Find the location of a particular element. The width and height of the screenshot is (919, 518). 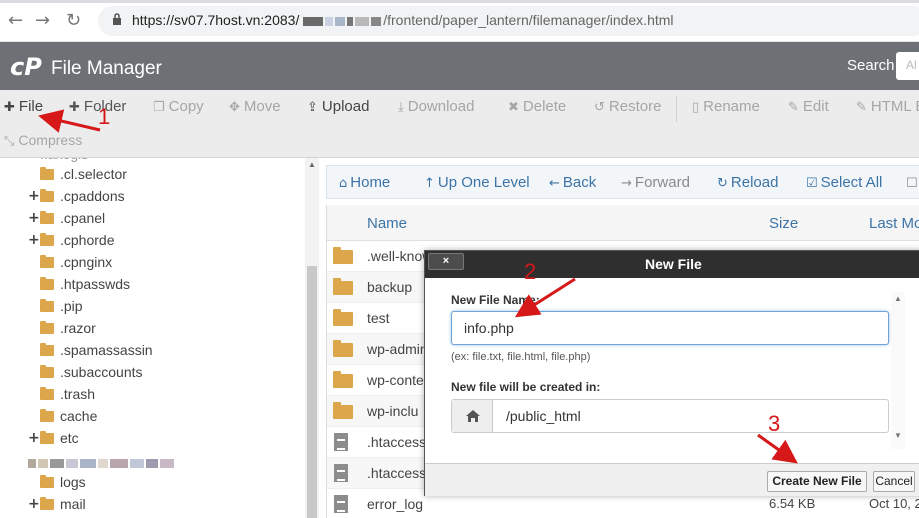

scrollbar-thumb is located at coordinates (312, 392).